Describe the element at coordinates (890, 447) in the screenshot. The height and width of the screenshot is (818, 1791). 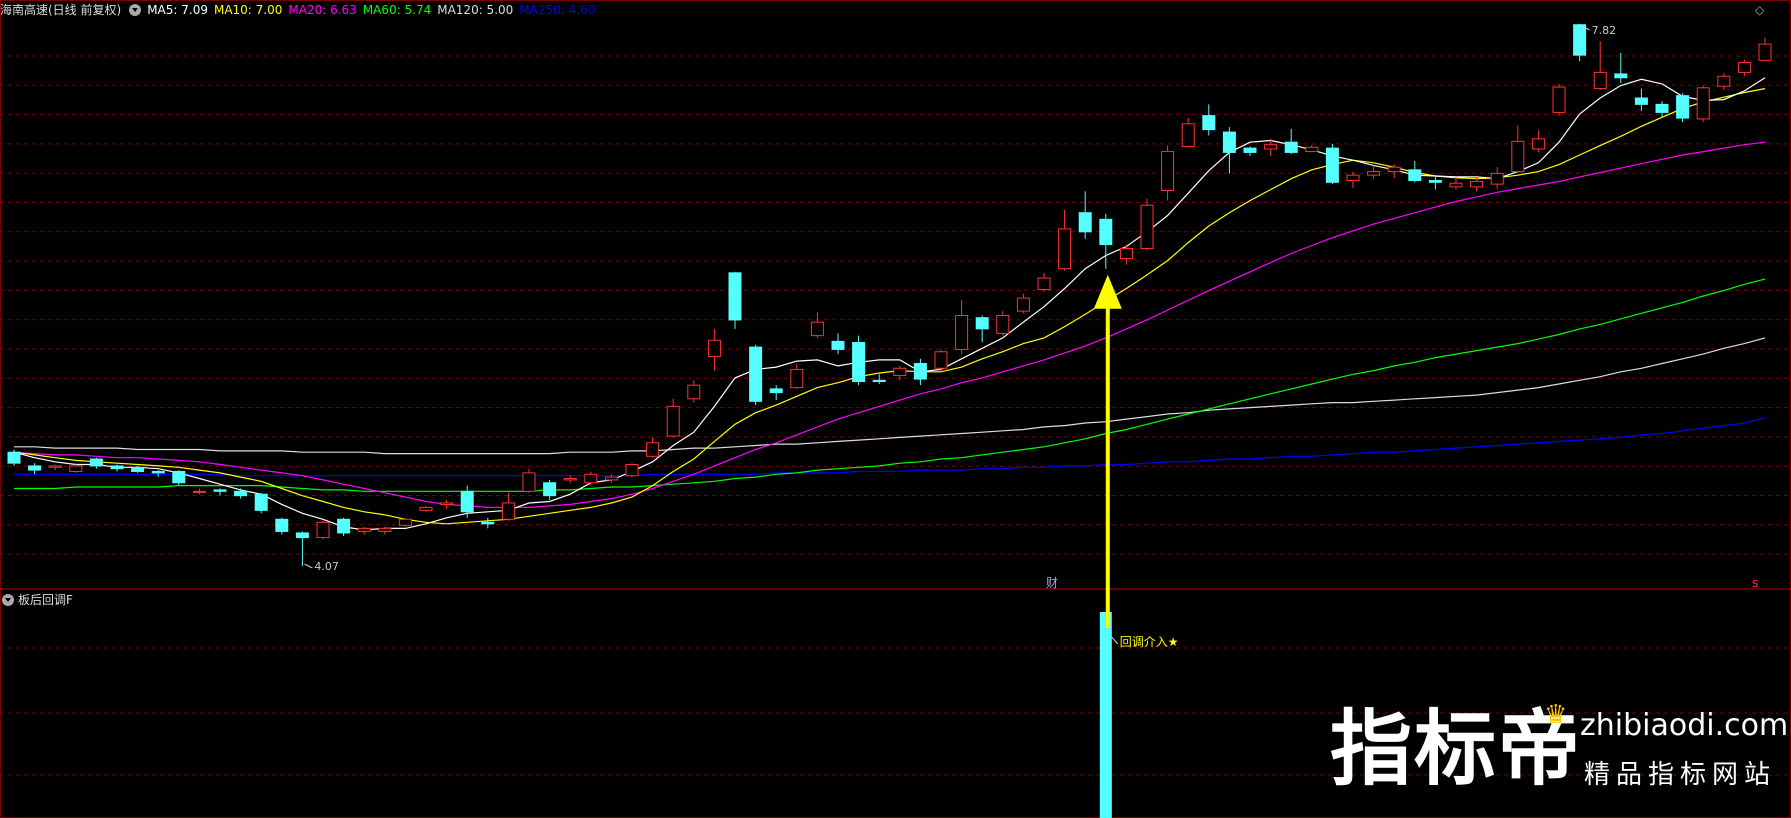
I see `ma250-line` at that location.